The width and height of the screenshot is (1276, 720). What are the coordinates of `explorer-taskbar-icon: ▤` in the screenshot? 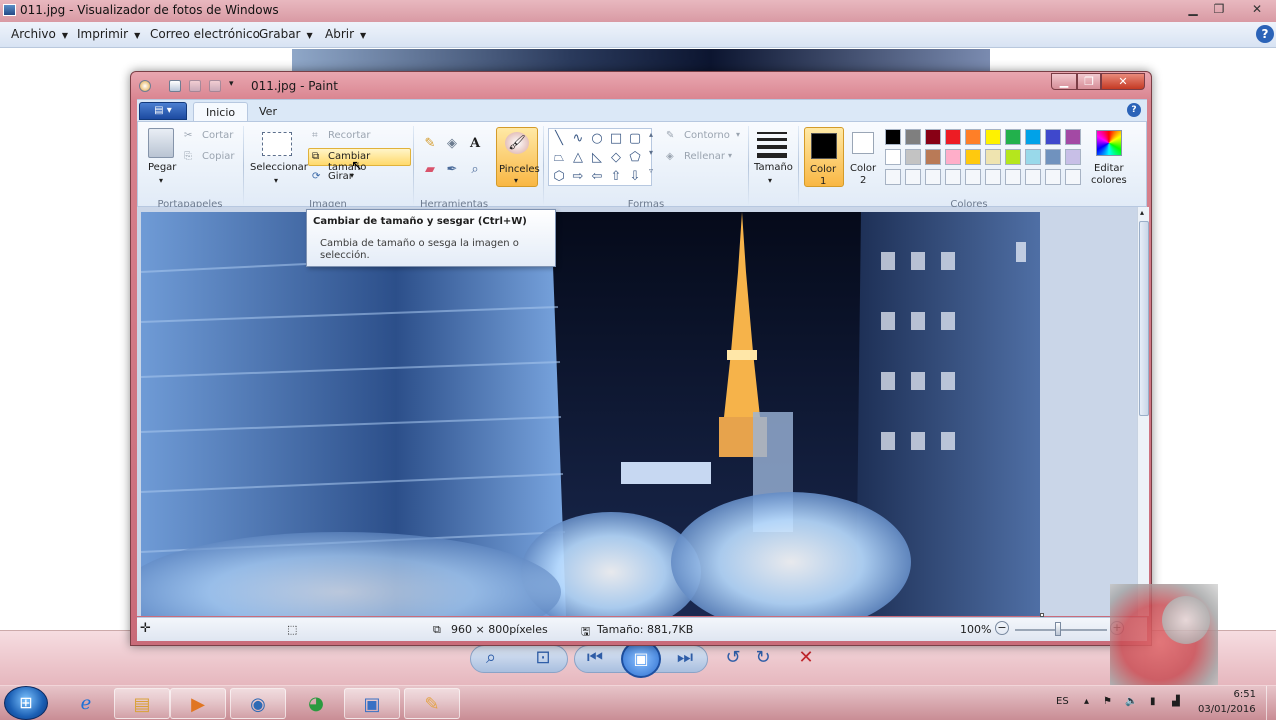 It's located at (142, 703).